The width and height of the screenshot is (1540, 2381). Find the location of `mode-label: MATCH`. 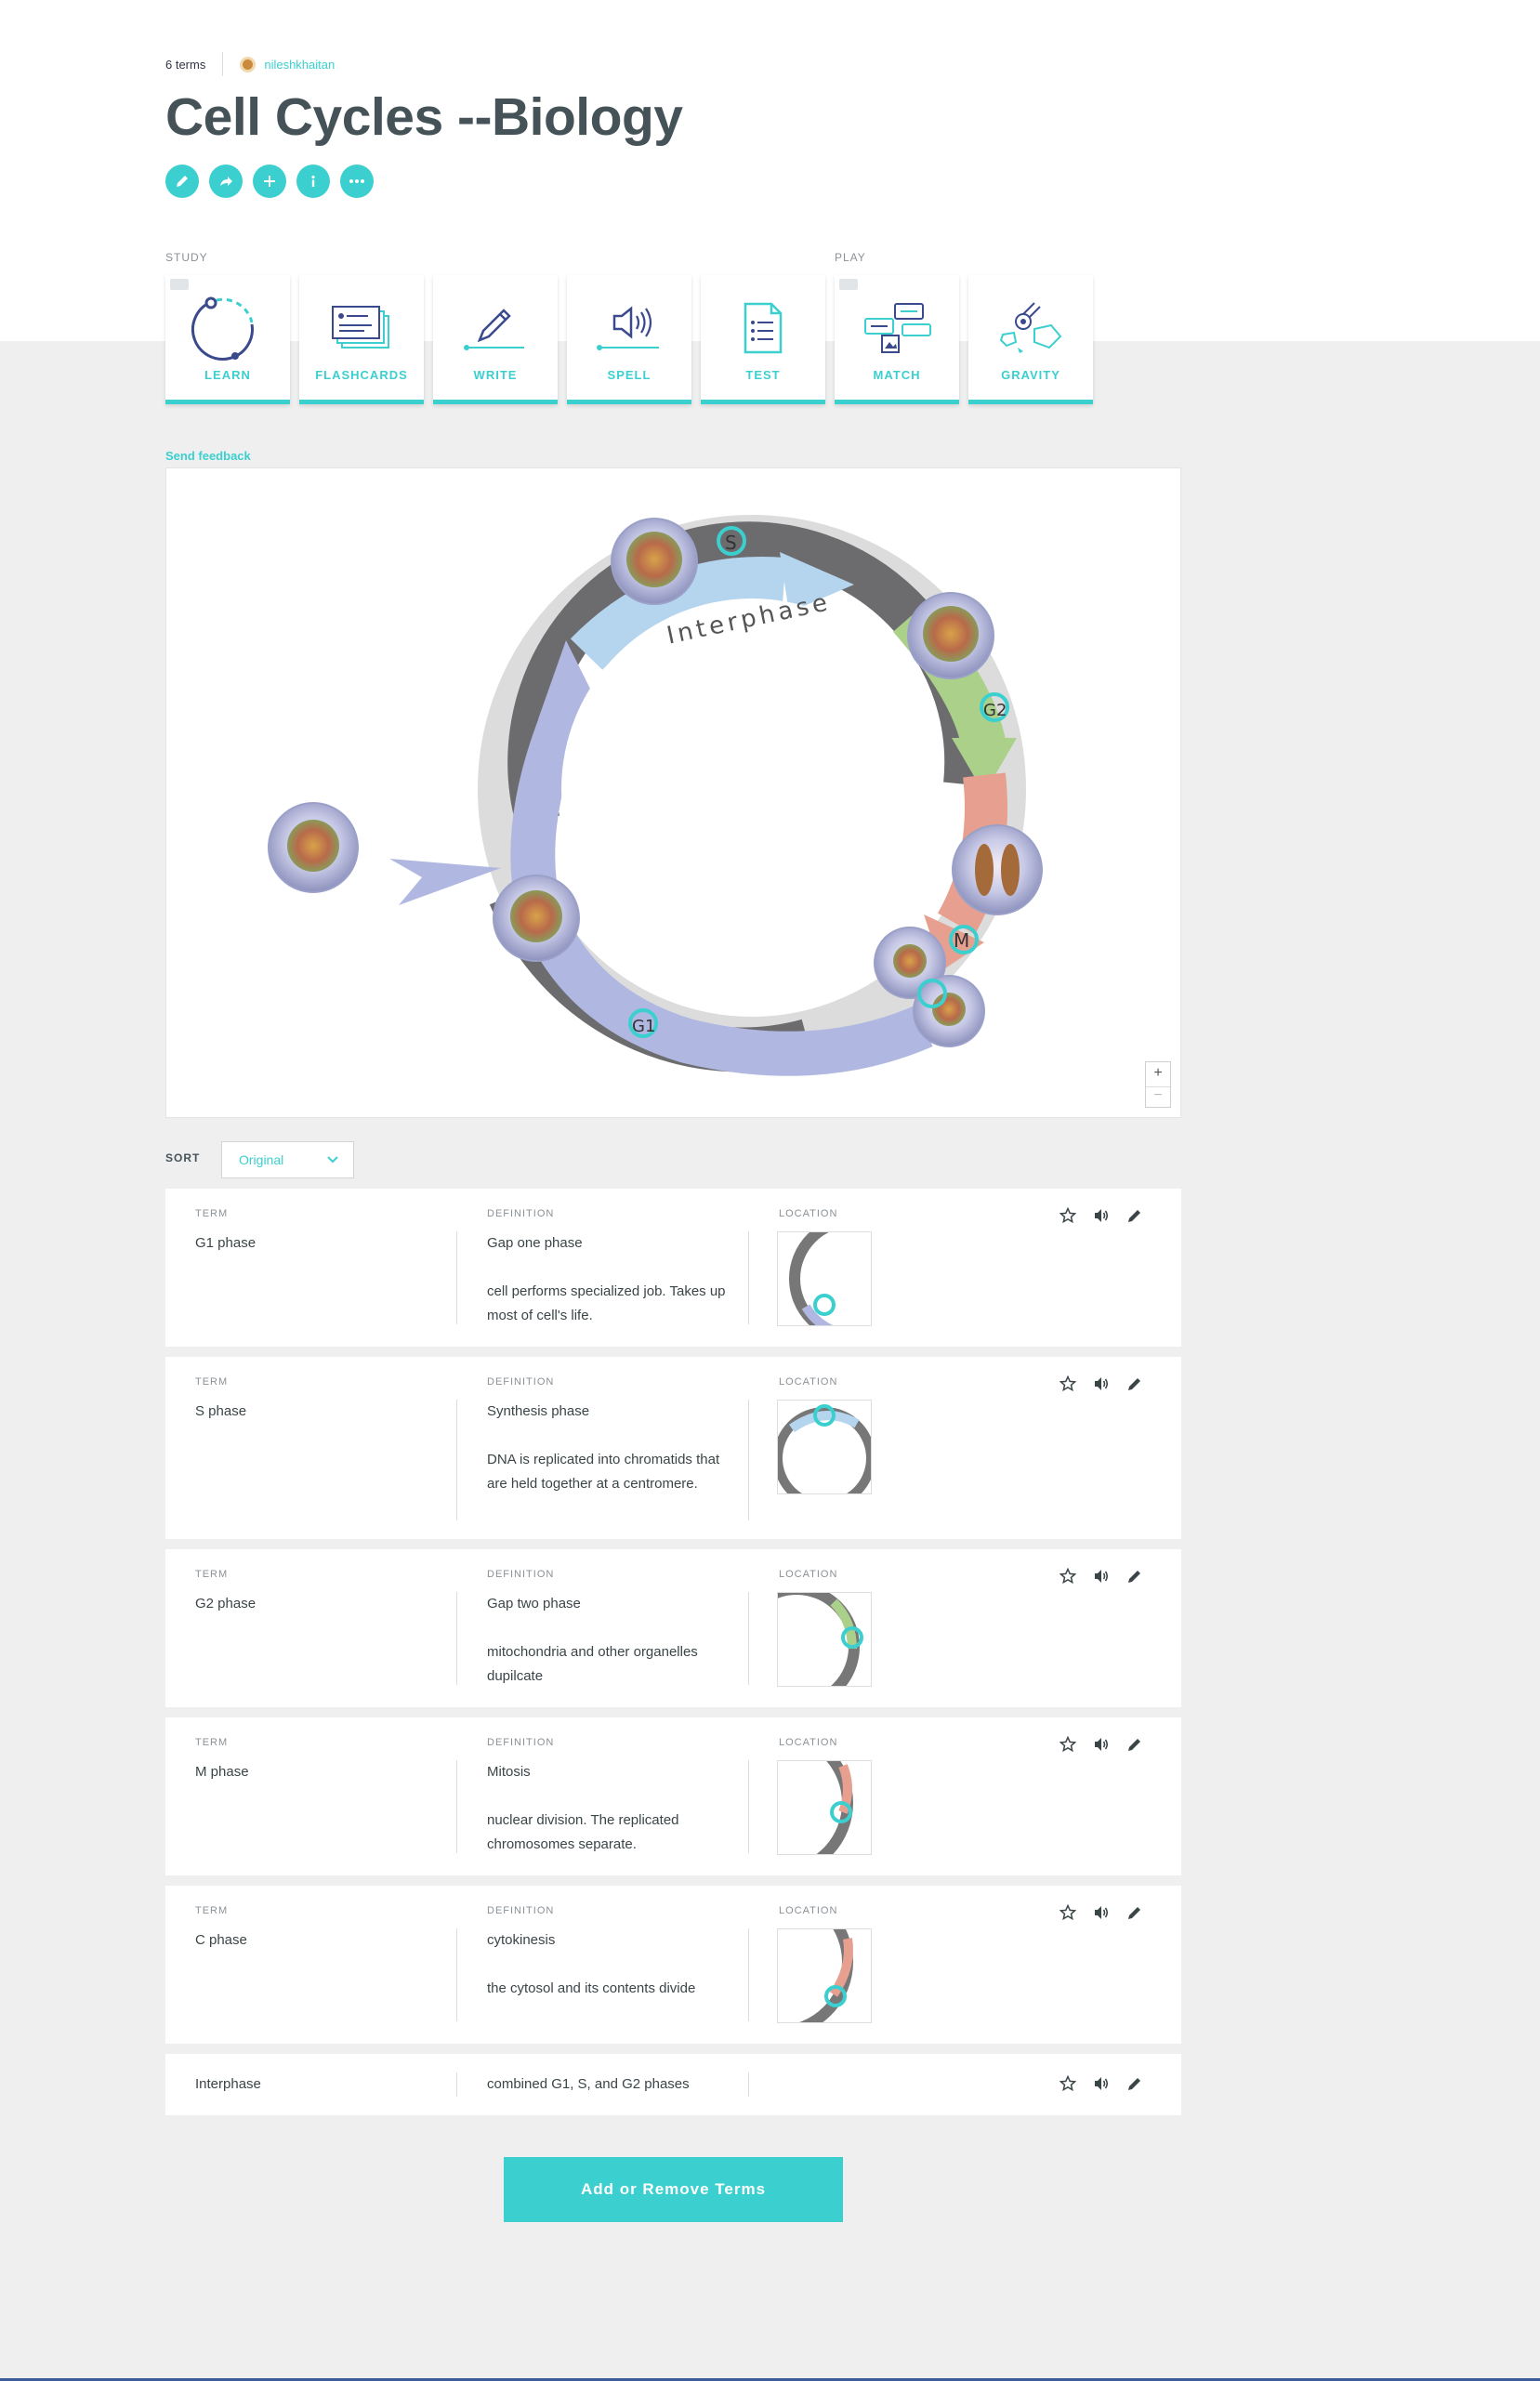

mode-label: MATCH is located at coordinates (897, 375).